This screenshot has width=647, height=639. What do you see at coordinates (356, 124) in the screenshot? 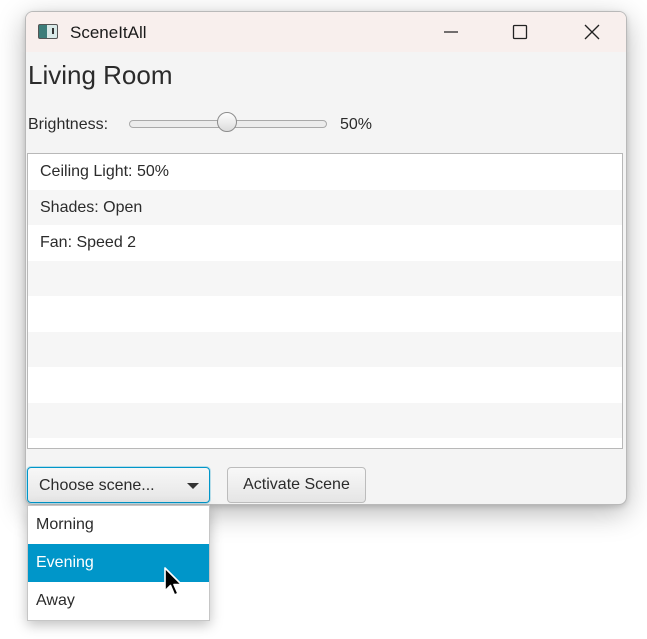
I see `brightness-value: 50%` at bounding box center [356, 124].